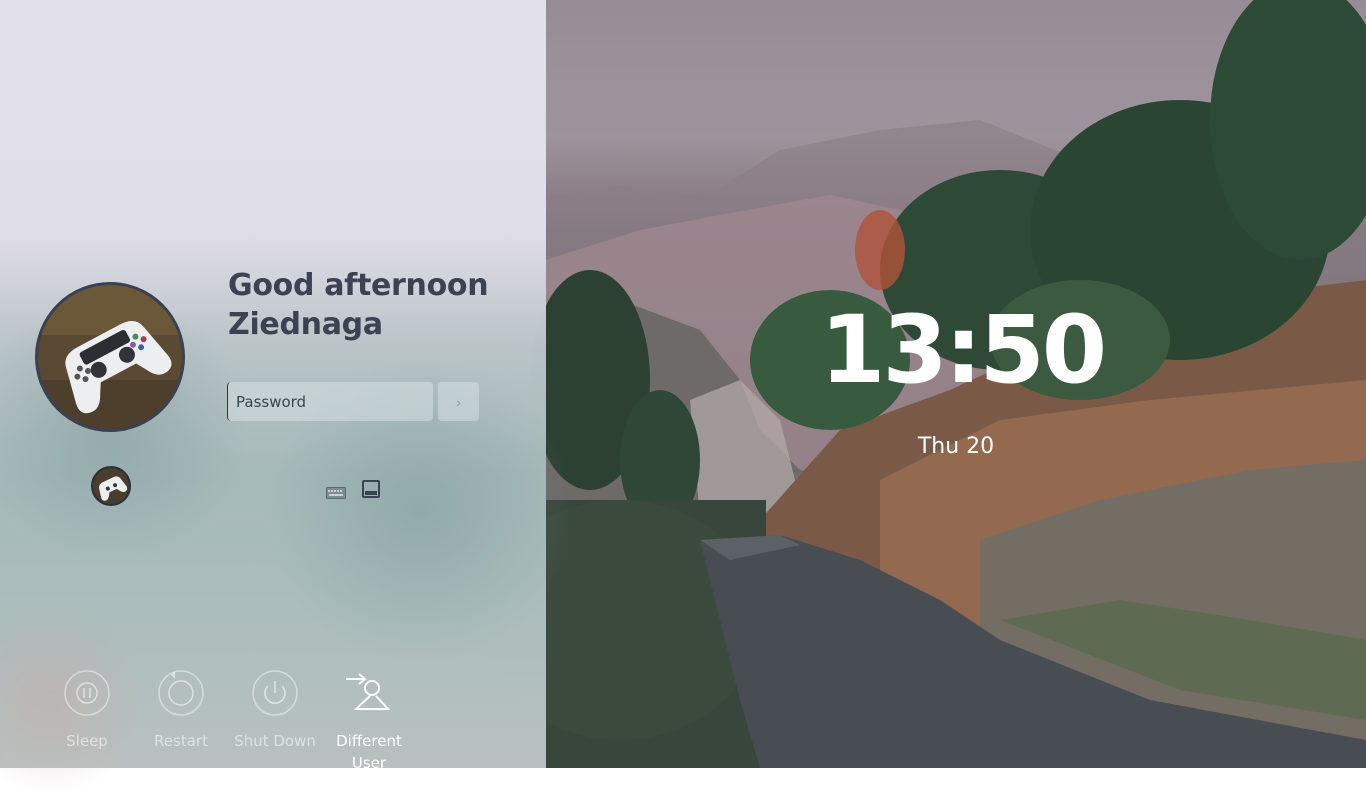 This screenshot has width=1366, height=800. What do you see at coordinates (275, 741) in the screenshot?
I see `shutdown-label: Shut Down` at bounding box center [275, 741].